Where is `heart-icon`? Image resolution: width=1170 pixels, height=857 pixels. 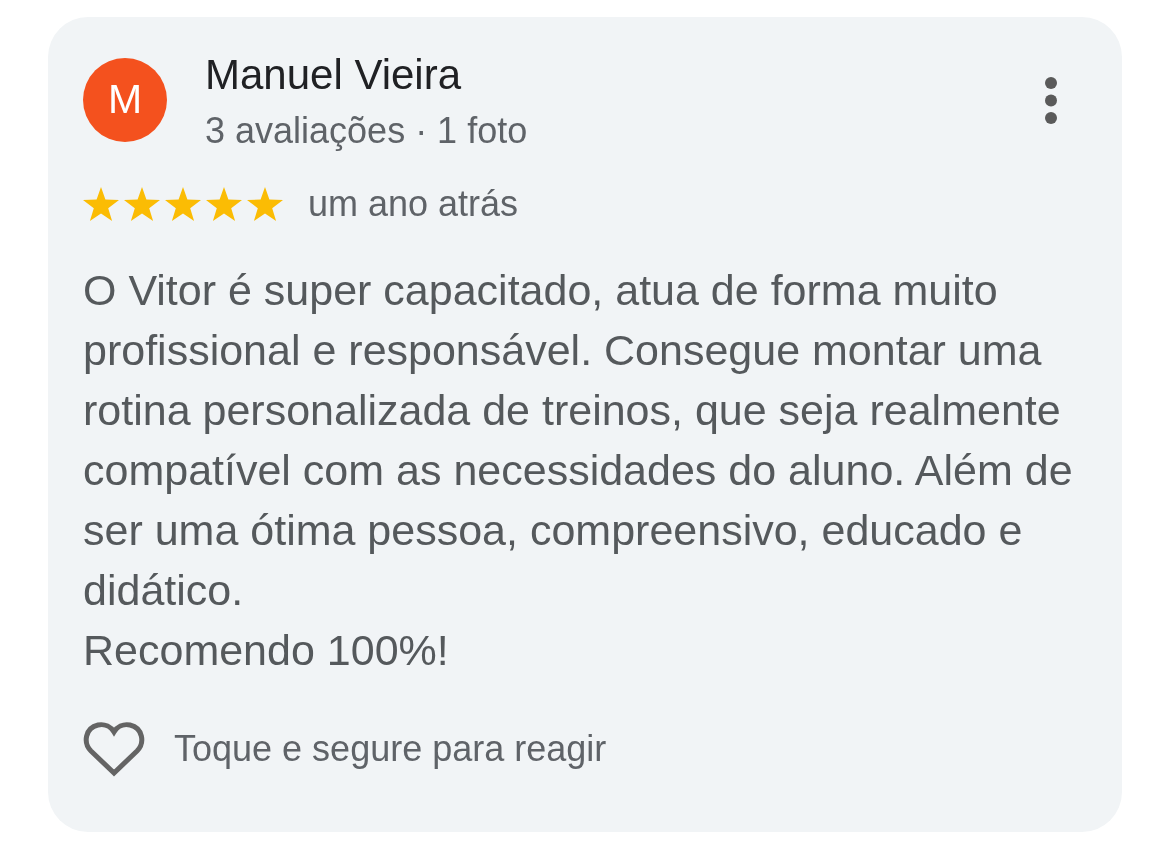
heart-icon is located at coordinates (114, 749).